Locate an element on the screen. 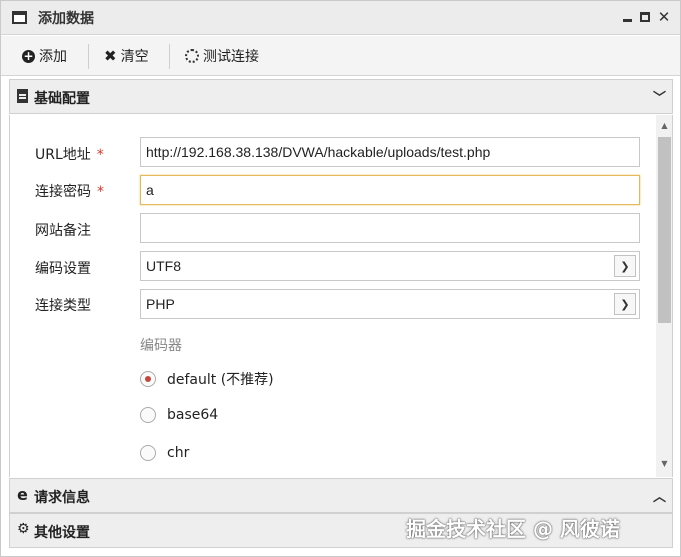  panel-title-other-settings: 其他设置 is located at coordinates (62, 533).